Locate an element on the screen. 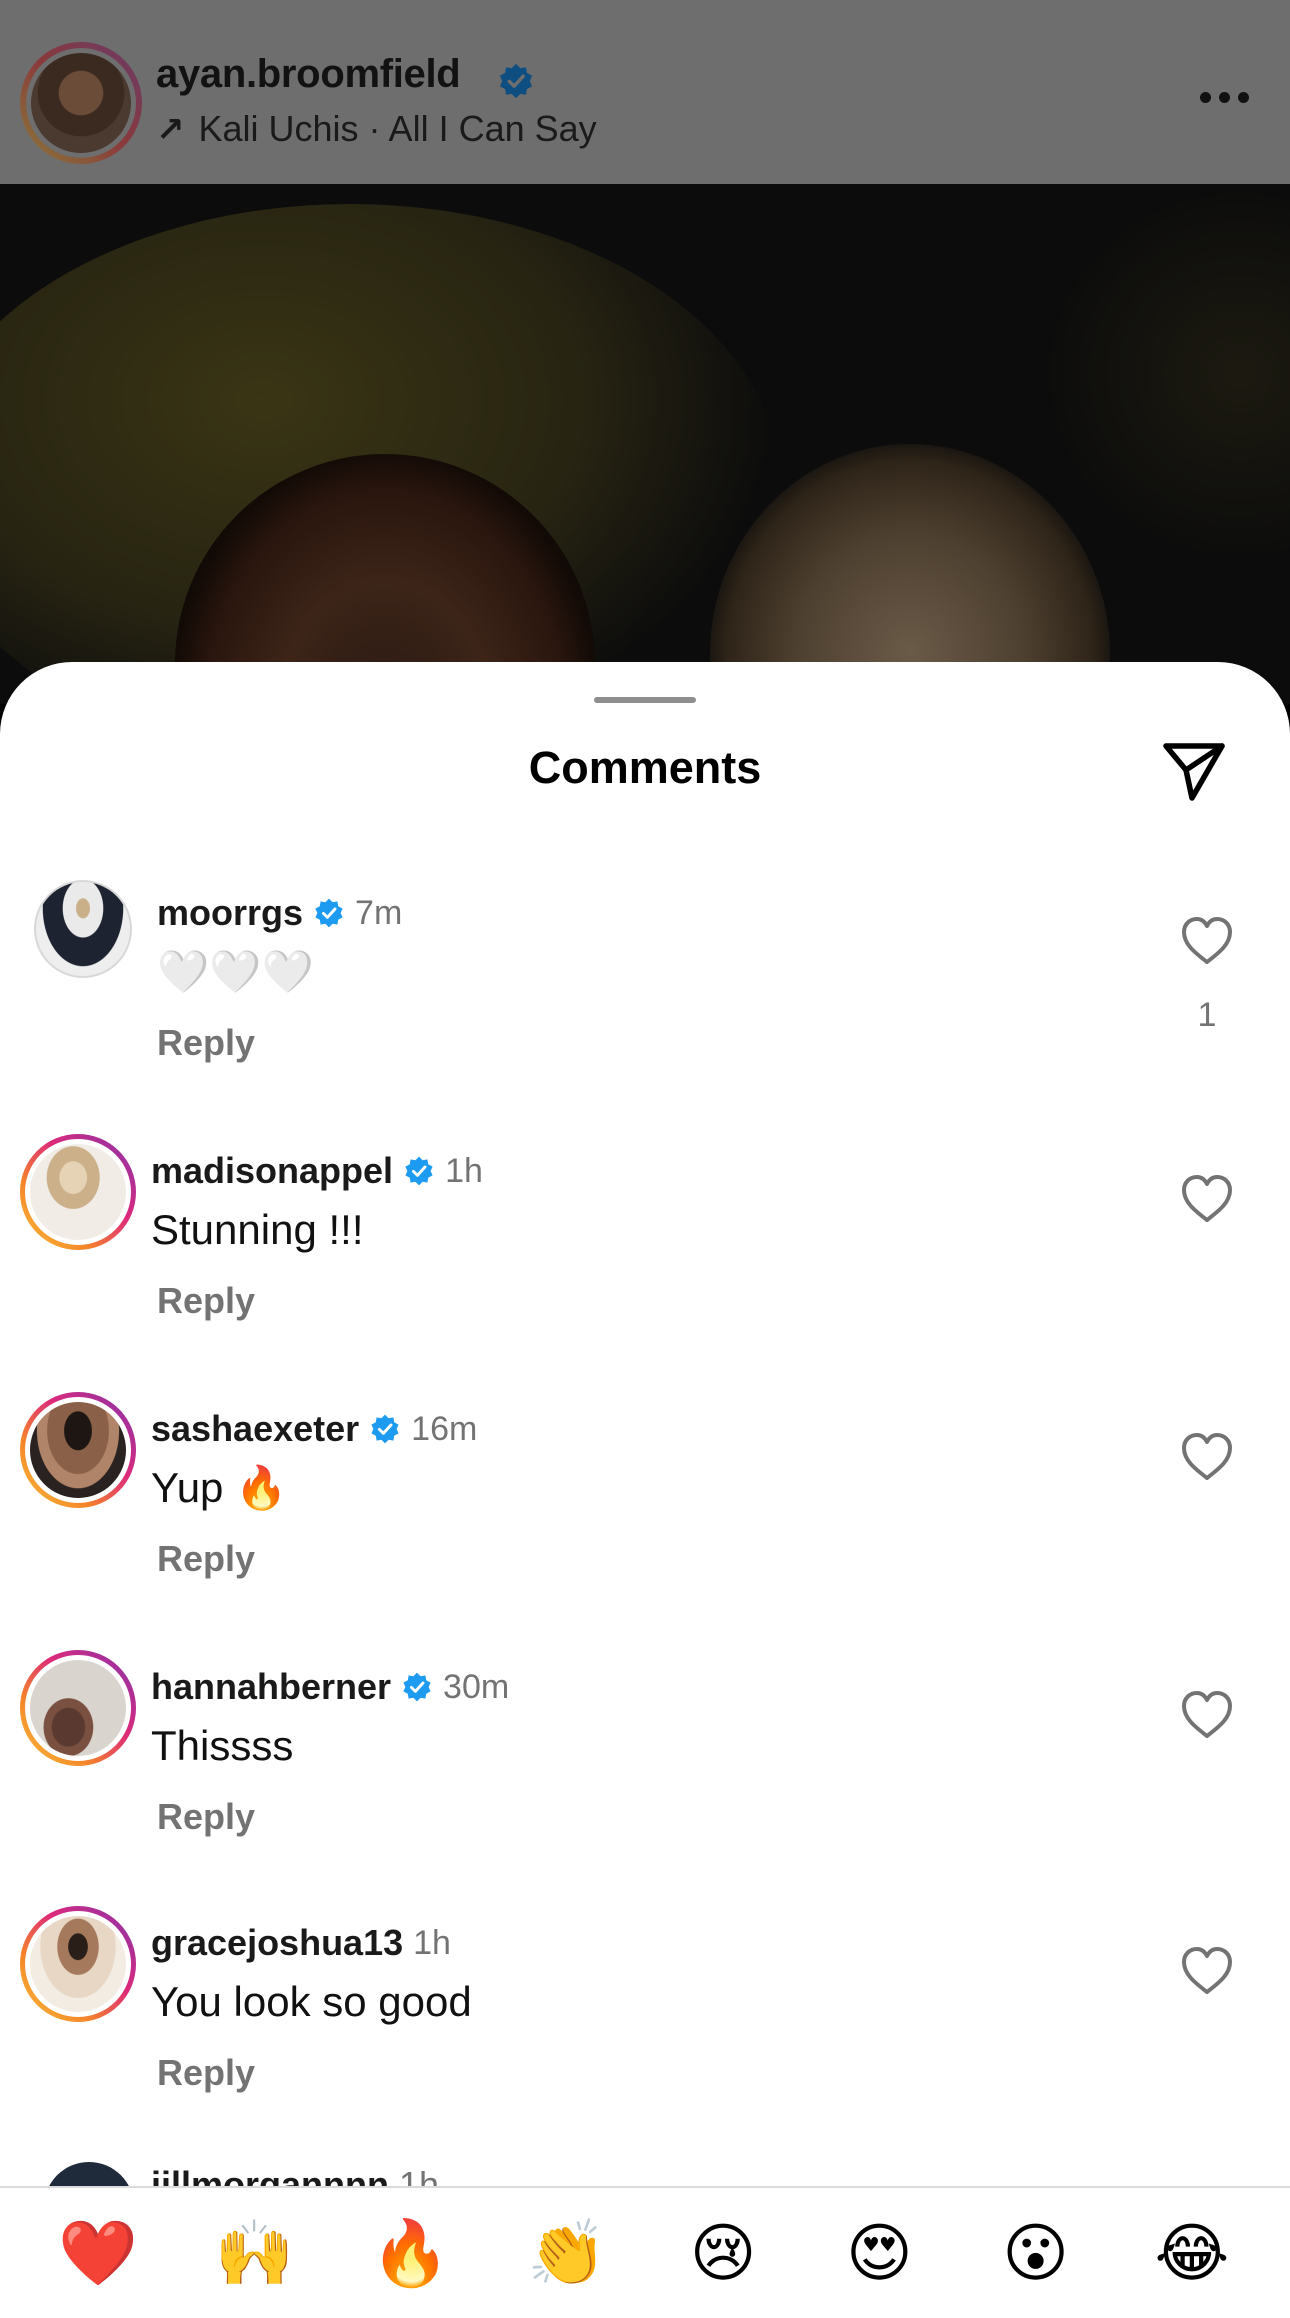 The height and width of the screenshot is (2318, 1290). comment-header: hannahberner 30m is located at coordinates (330, 1687).